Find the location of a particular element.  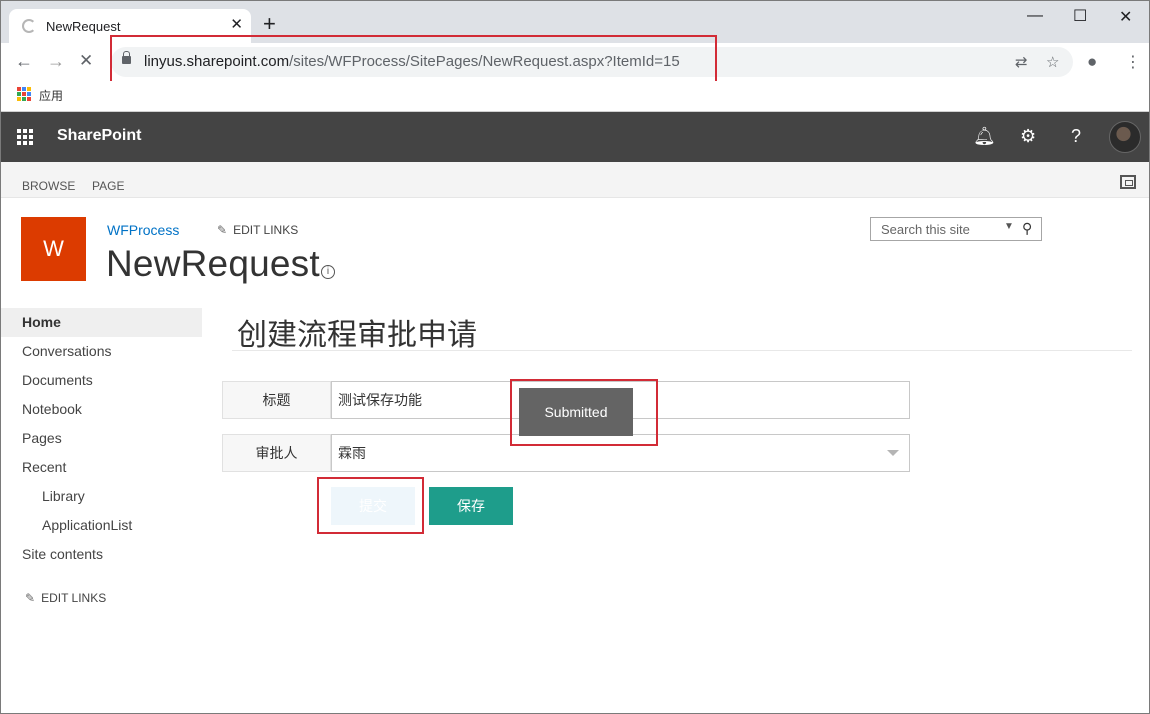

close-window-icon: ✕ is located at coordinates (1125, 17).